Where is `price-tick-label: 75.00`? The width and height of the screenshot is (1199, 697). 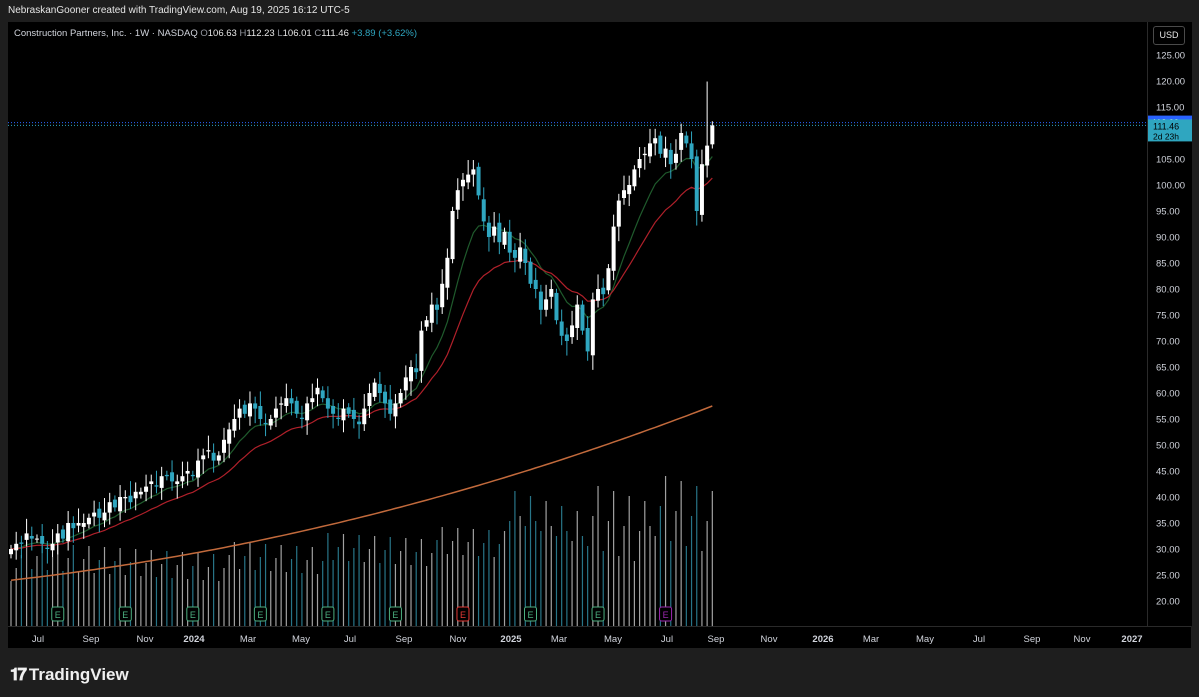 price-tick-label: 75.00 is located at coordinates (1168, 316).